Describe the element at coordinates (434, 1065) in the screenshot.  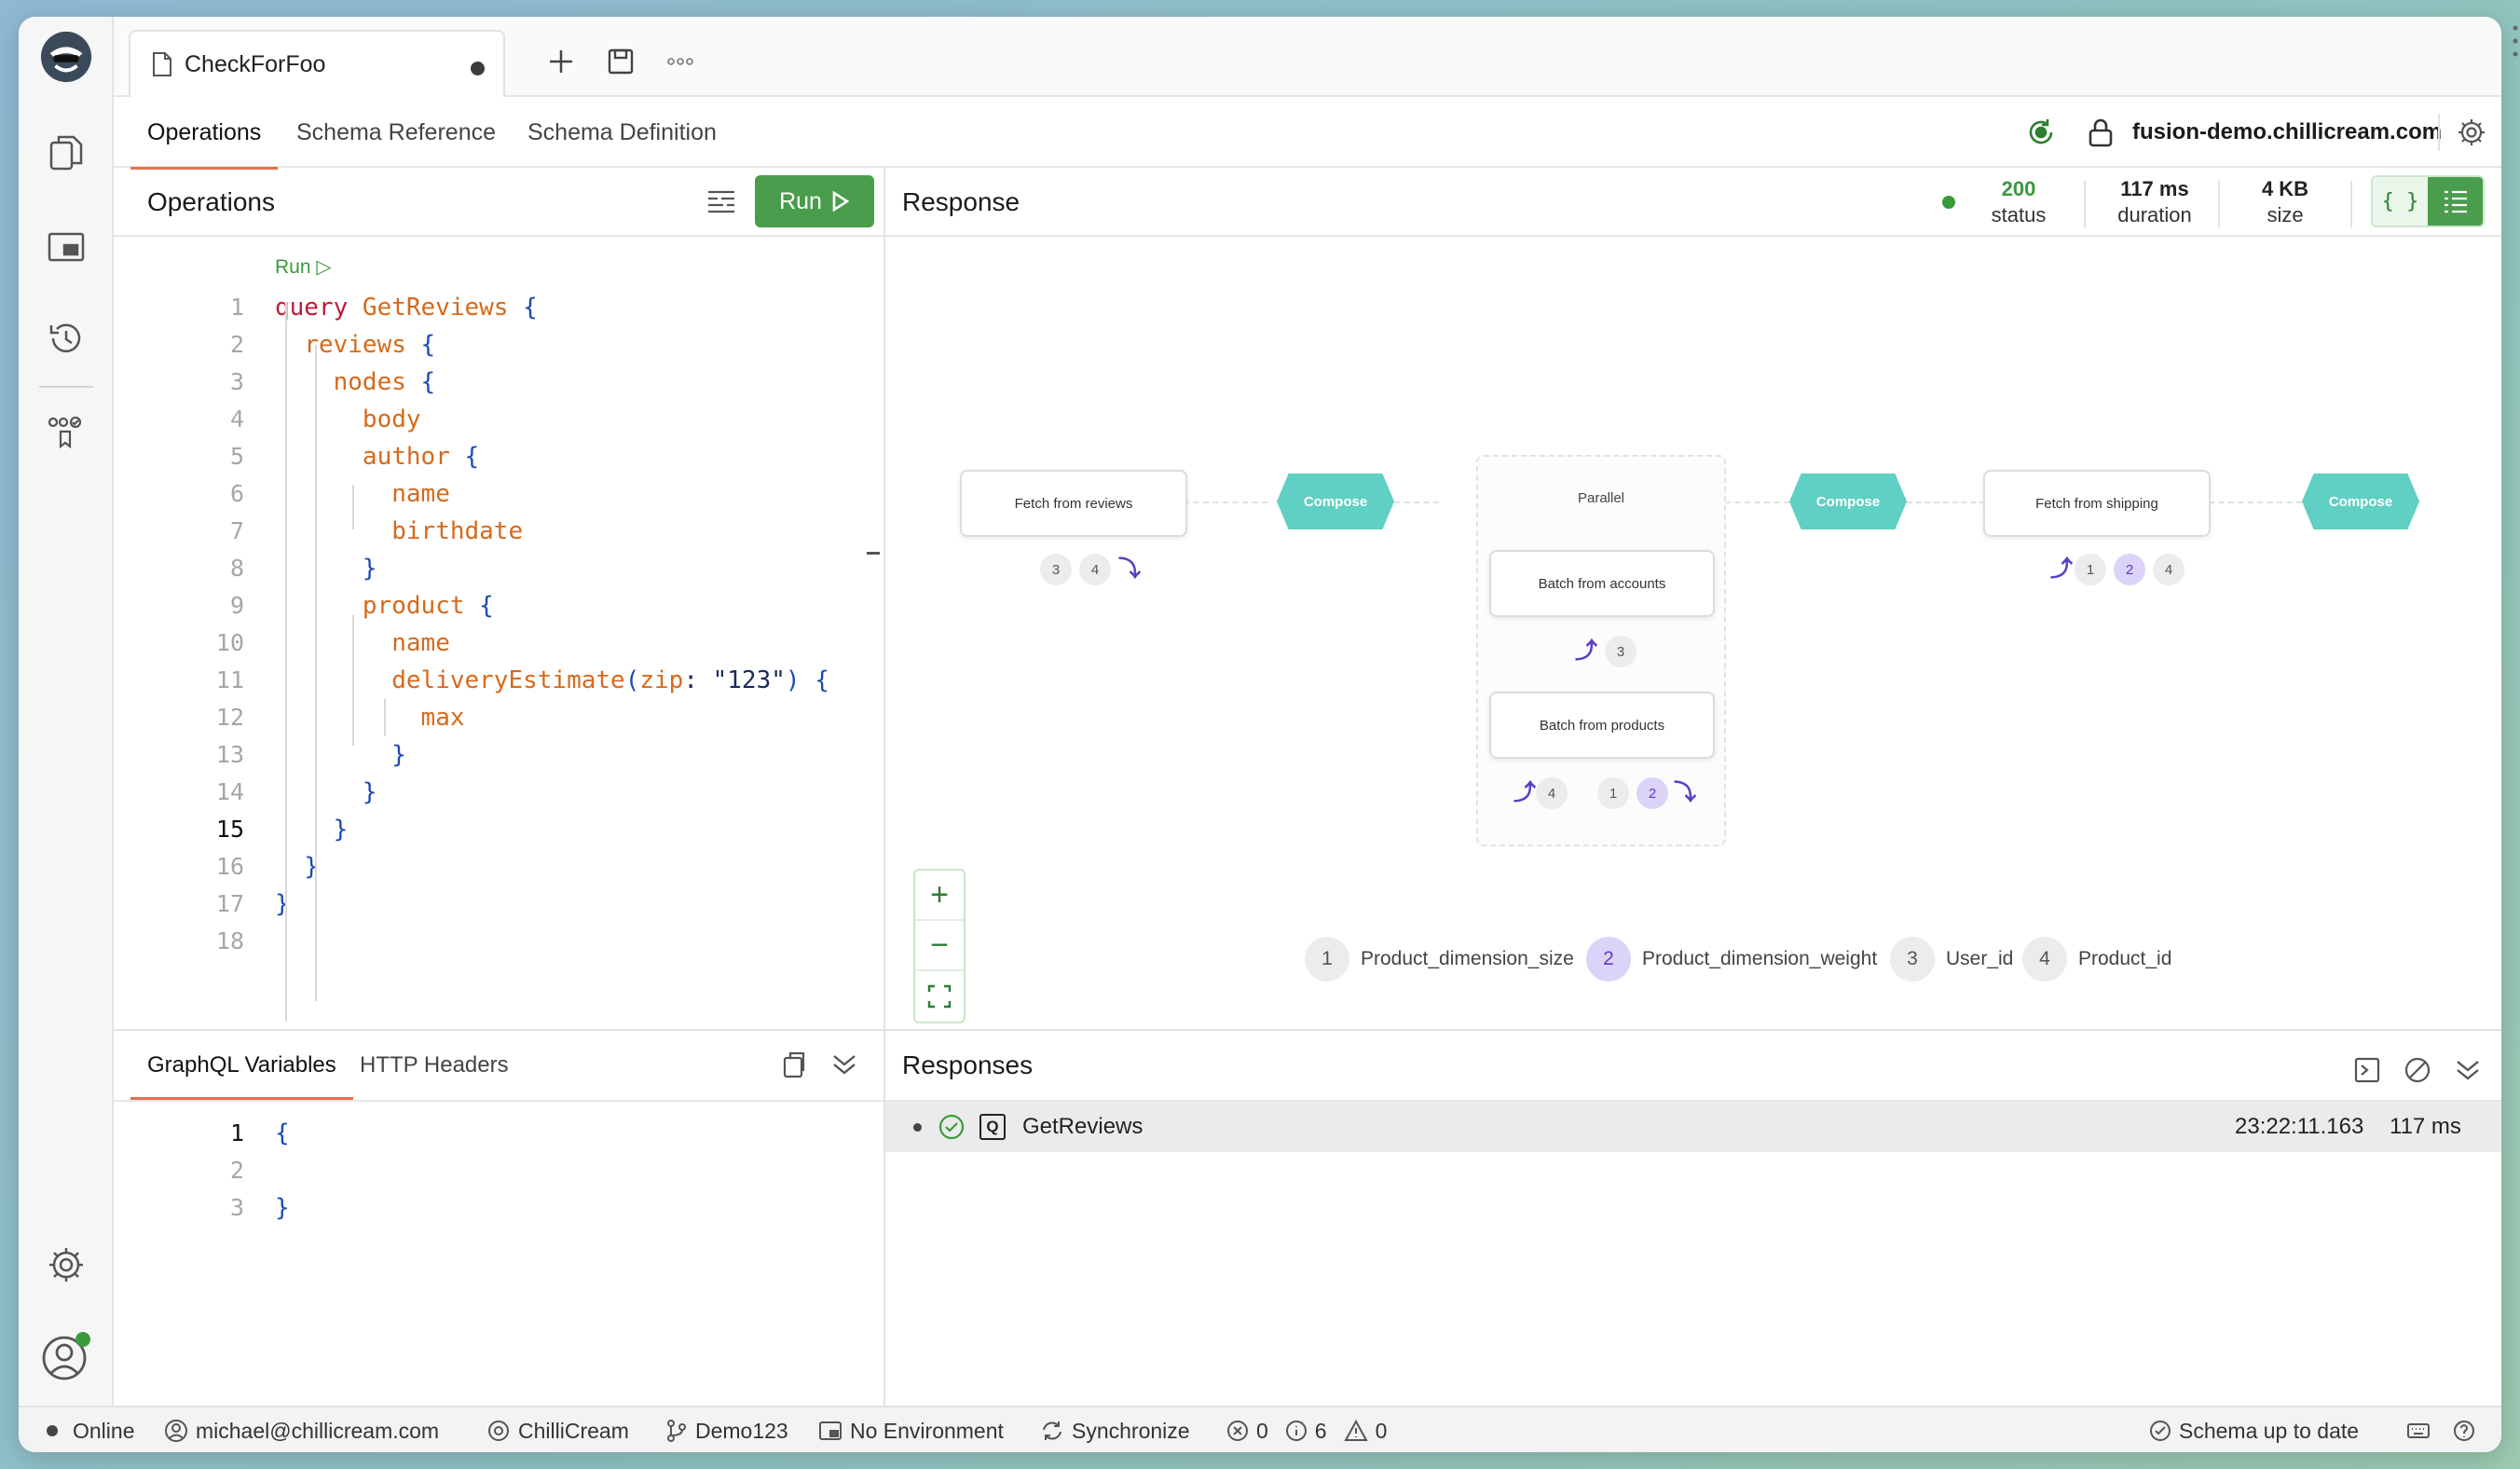
I see `tab-http-headers: HTTP Headers` at that location.